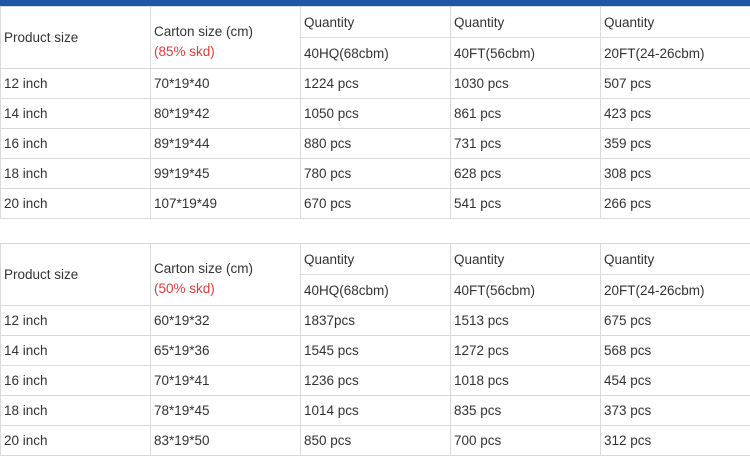 This screenshot has width=750, height=468. I want to click on cell-qty-40hq: 1224 pcs, so click(375, 83).